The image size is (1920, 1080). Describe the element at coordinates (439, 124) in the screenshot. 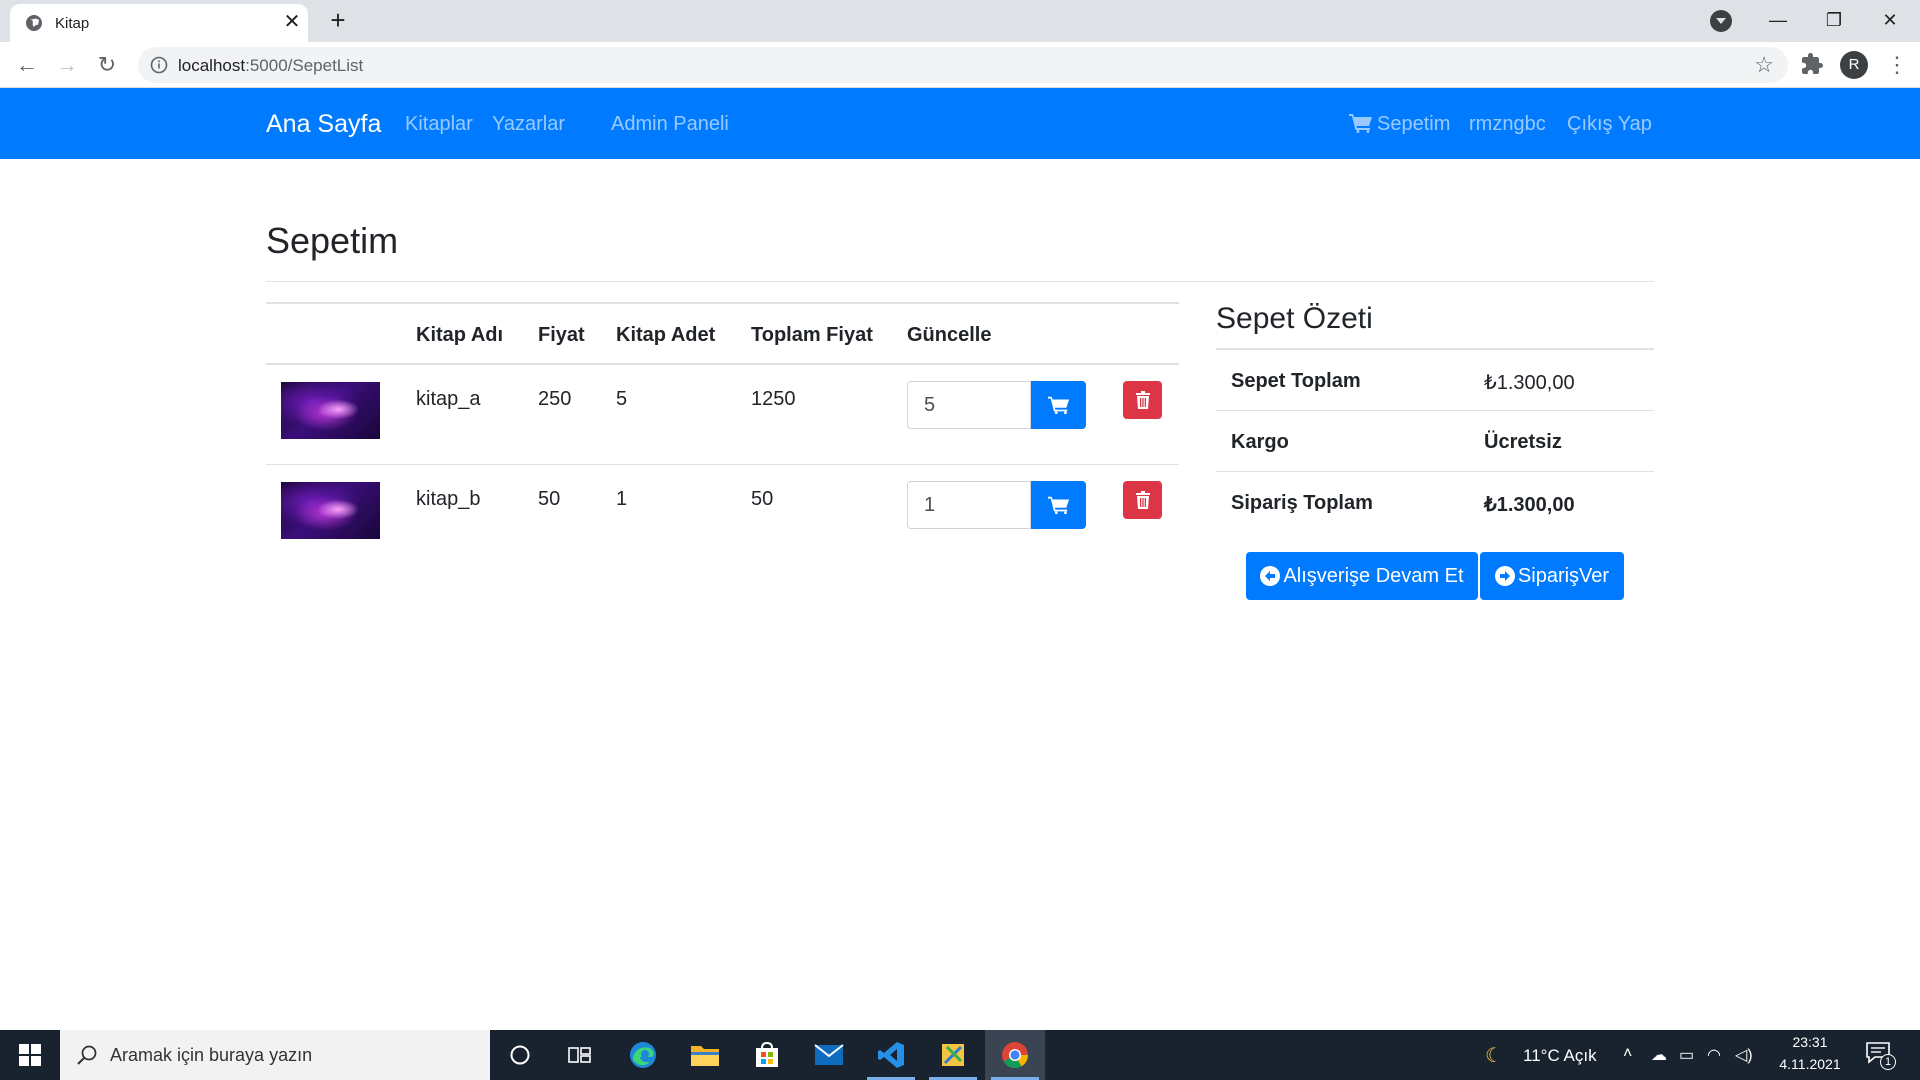

I see `nav-link-kitaplar: Kitaplar` at that location.